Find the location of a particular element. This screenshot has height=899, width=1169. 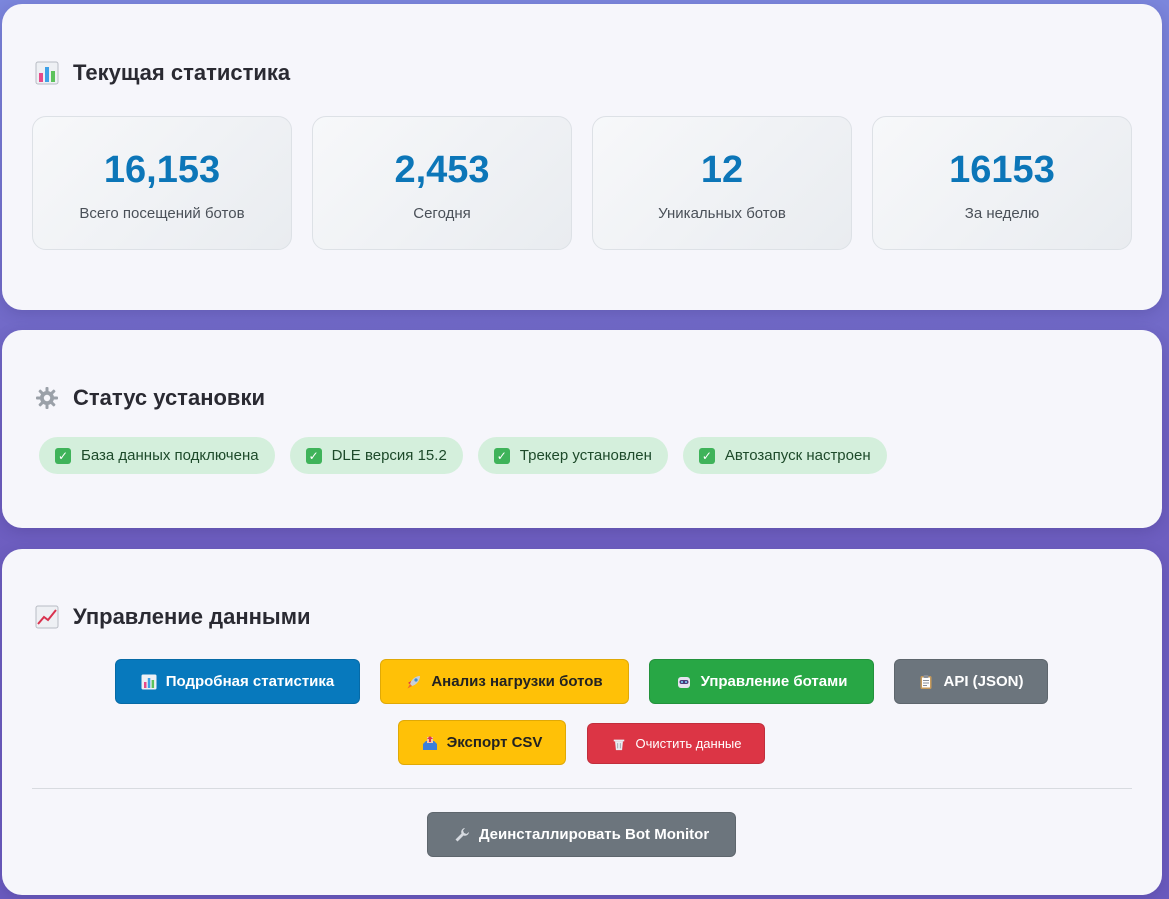

stat-card-unique-bots: 12 Уникальных ботов is located at coordinates (722, 183).